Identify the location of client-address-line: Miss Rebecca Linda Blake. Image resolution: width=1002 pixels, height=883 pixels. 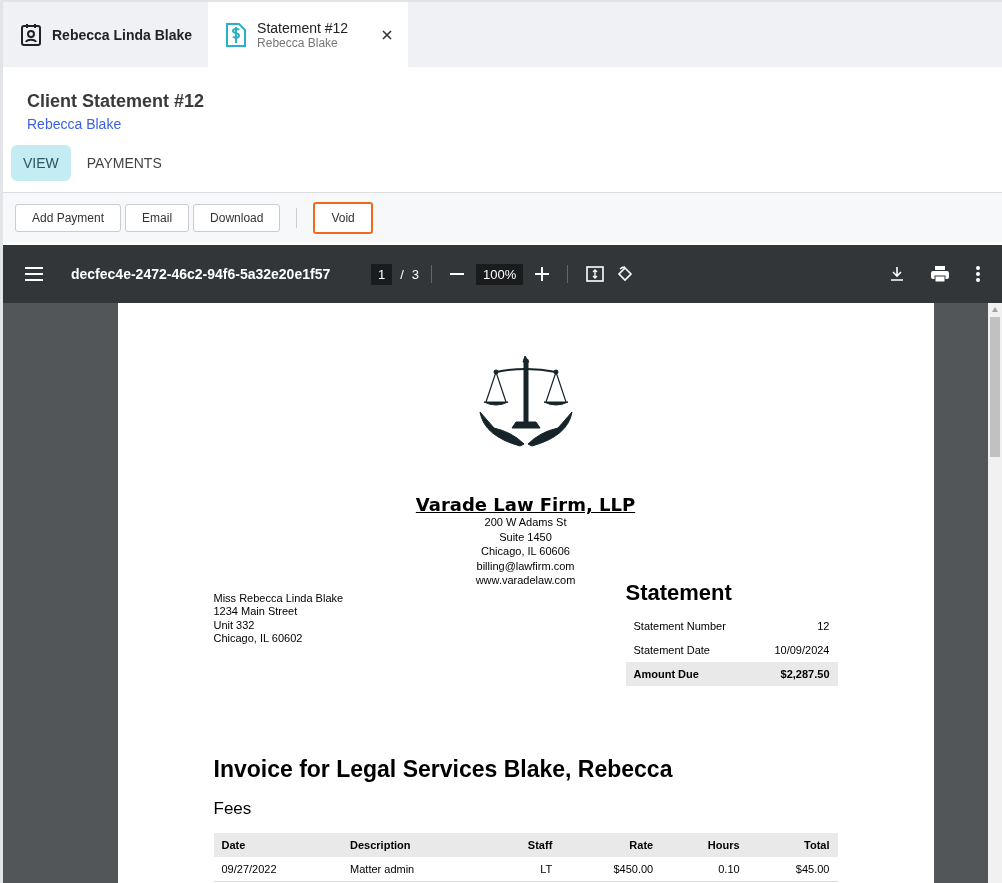
(278, 598).